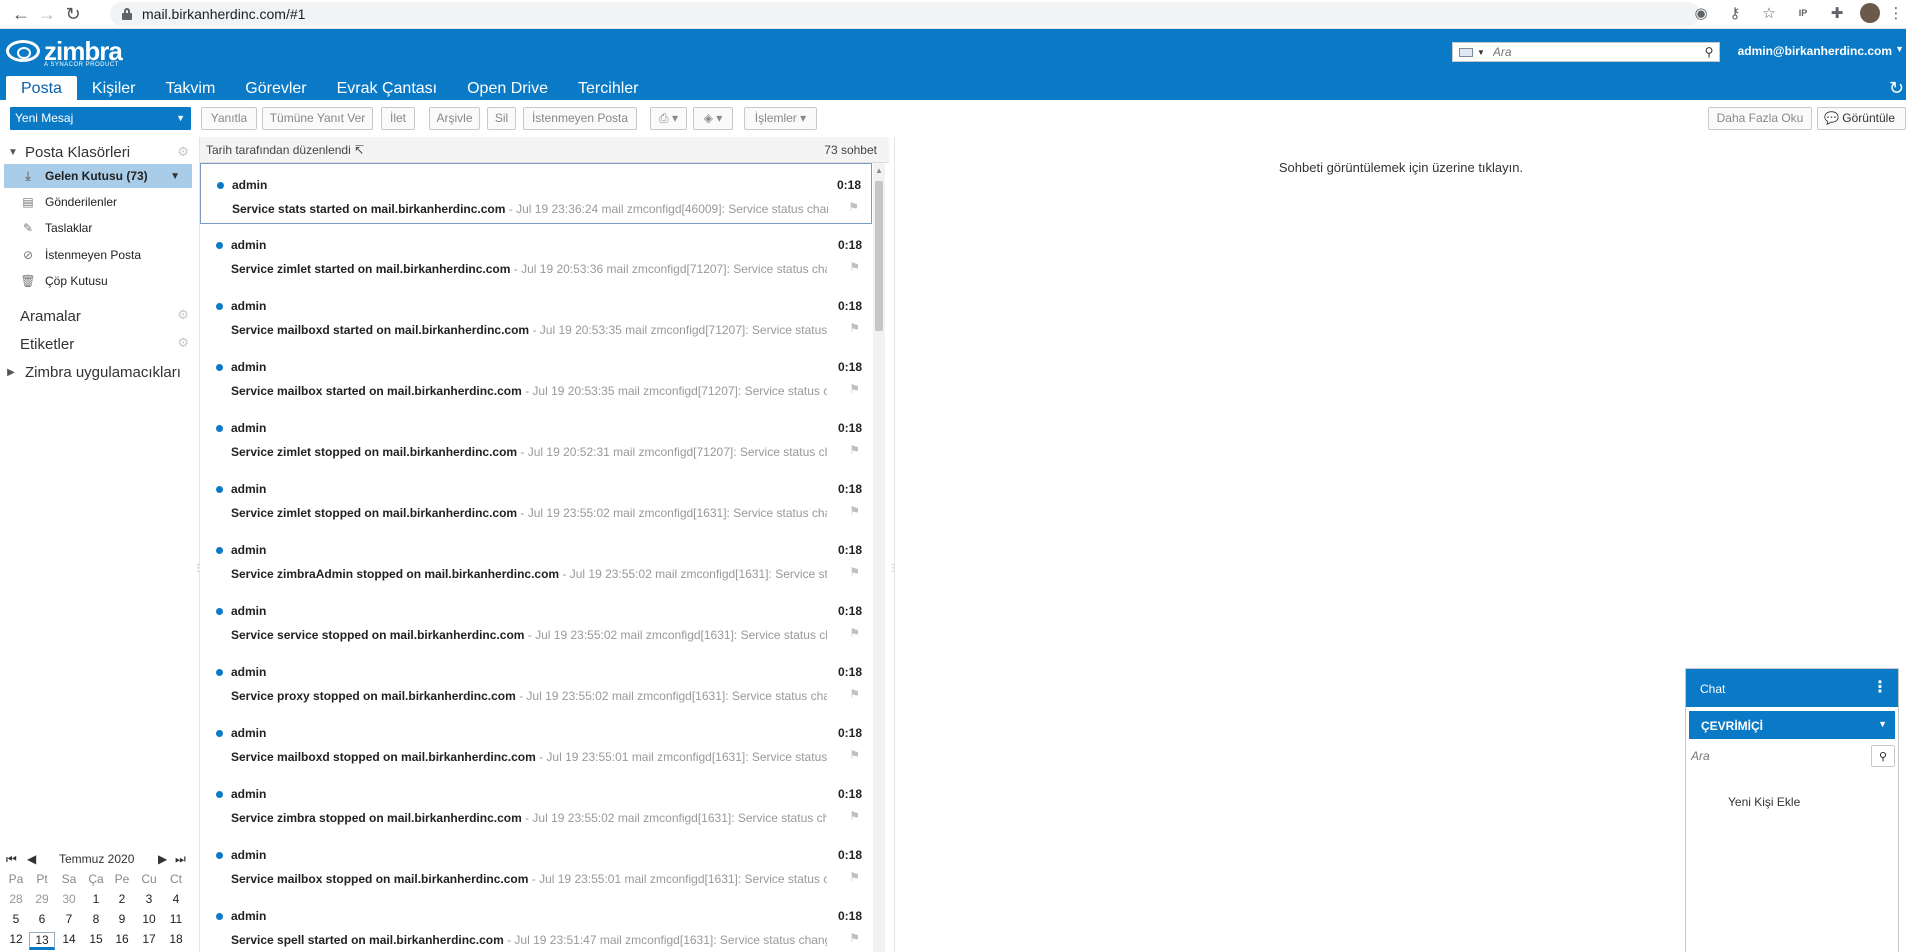 This screenshot has height=952, width=1906. I want to click on calendar-day: 18, so click(176, 939).